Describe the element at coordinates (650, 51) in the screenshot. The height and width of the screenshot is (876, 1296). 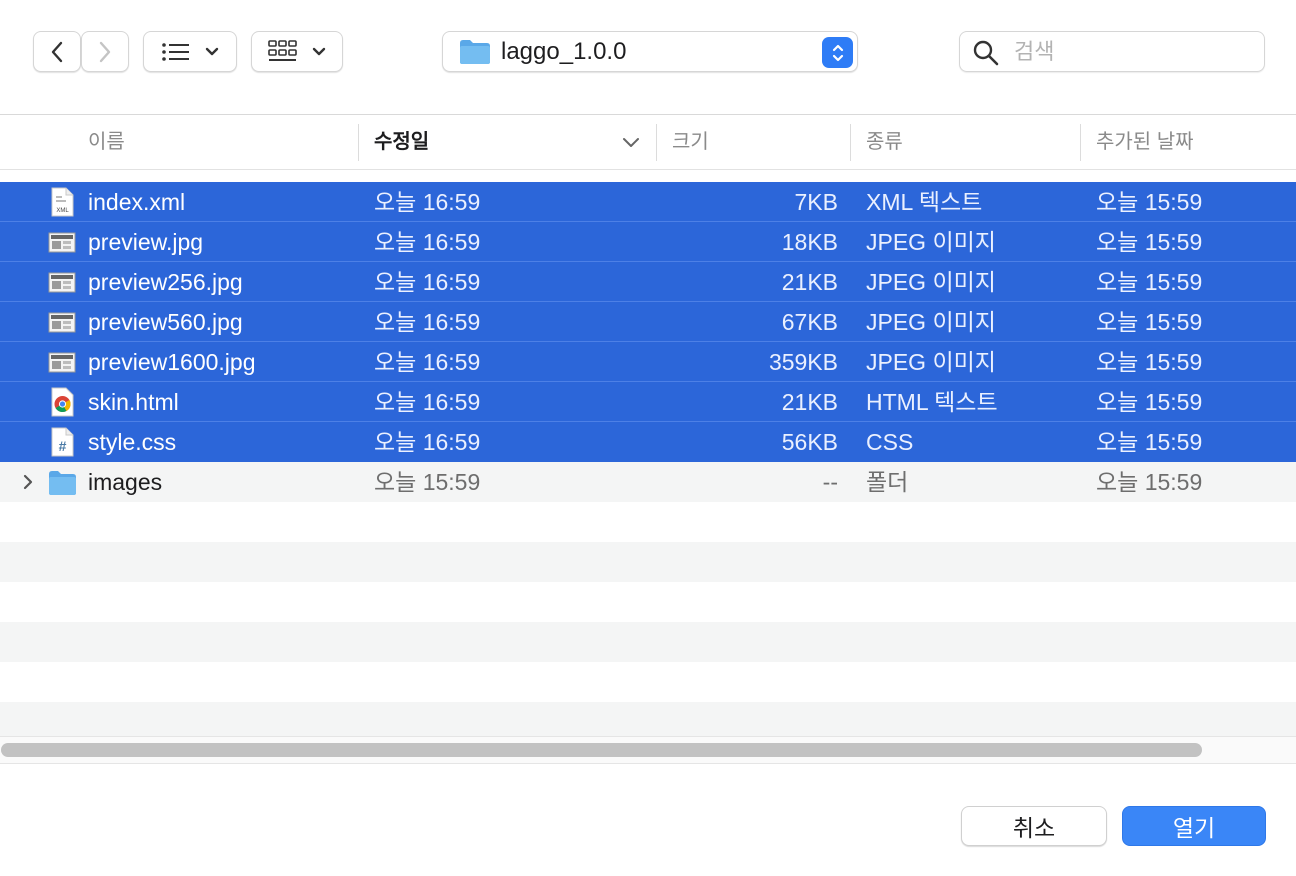
I see `location-popup: laggo_1.0.0` at that location.